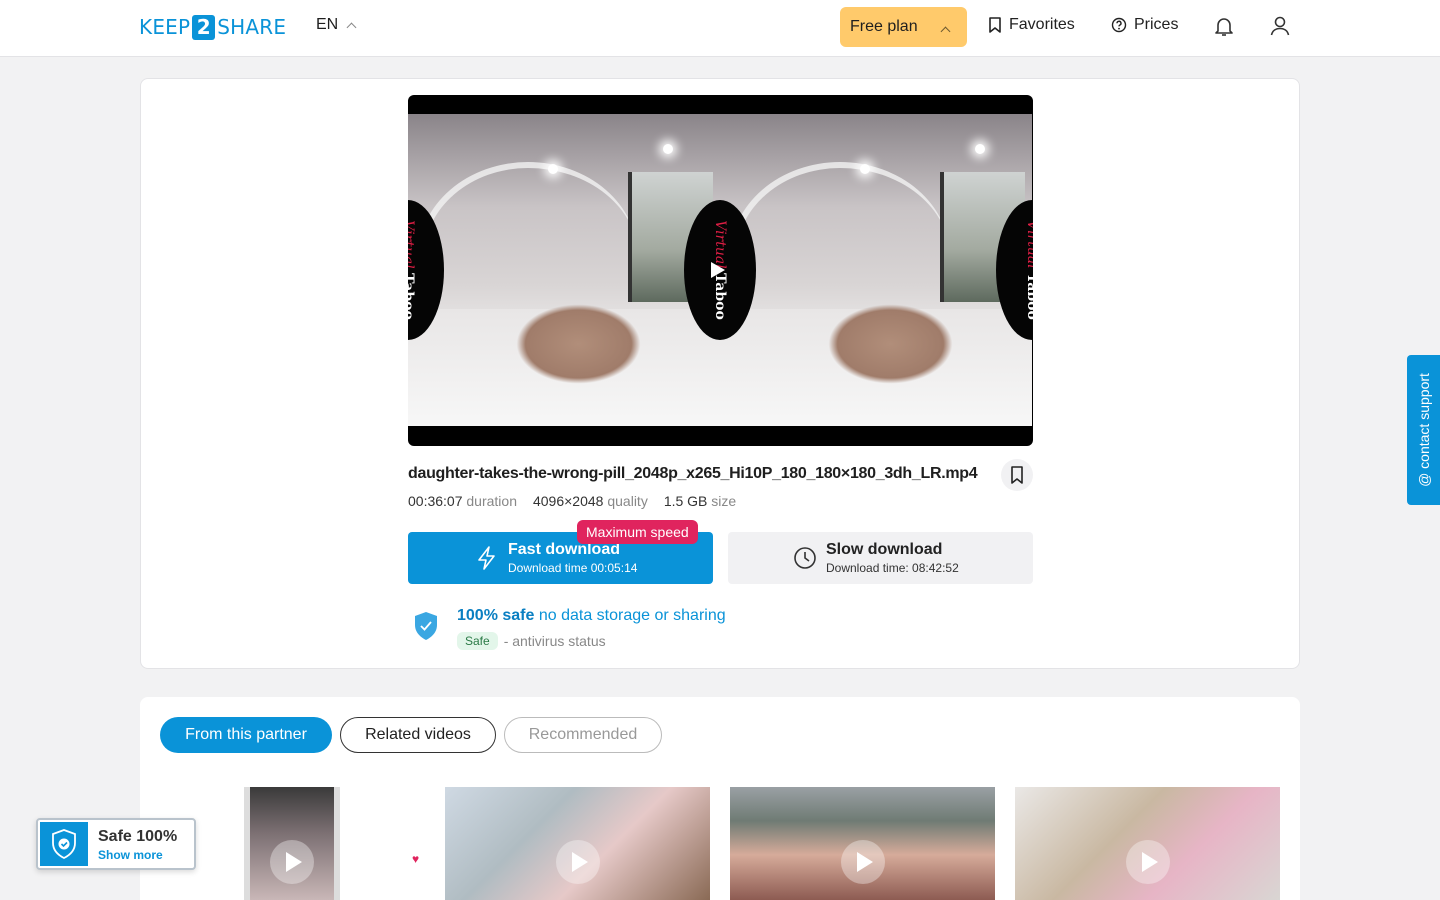 Image resolution: width=1440 pixels, height=900 pixels. I want to click on slow-download-button: Slow download Download time: 08:42:52, so click(880, 558).